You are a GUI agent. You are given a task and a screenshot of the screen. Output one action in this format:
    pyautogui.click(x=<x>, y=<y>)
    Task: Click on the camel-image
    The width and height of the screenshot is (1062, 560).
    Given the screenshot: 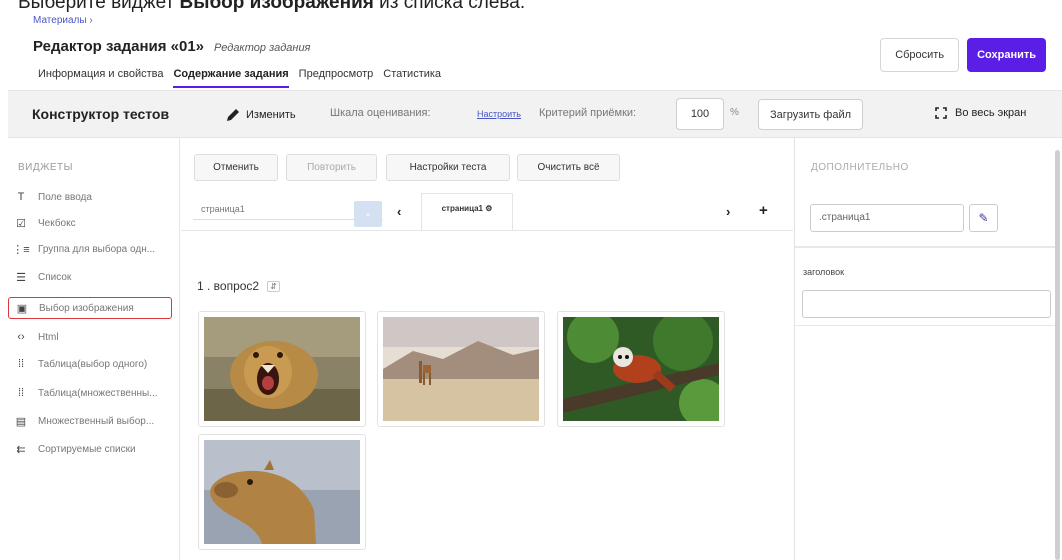 What is the action you would take?
    pyautogui.click(x=282, y=492)
    